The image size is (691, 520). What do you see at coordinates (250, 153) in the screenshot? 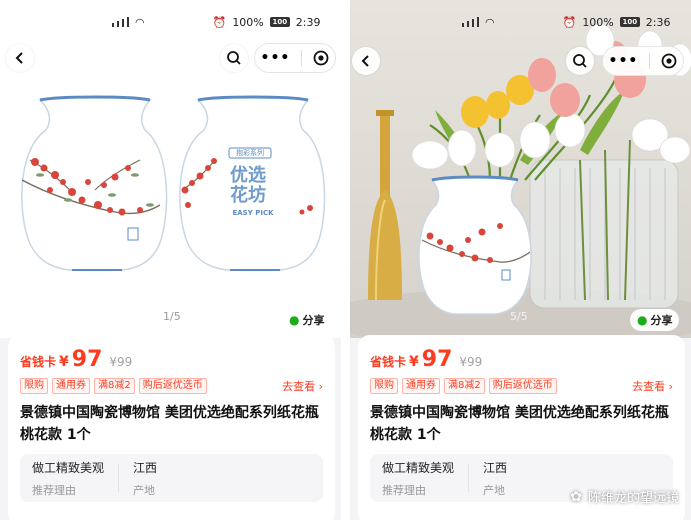
I see `vase-logo-top: 抱彩系列` at bounding box center [250, 153].